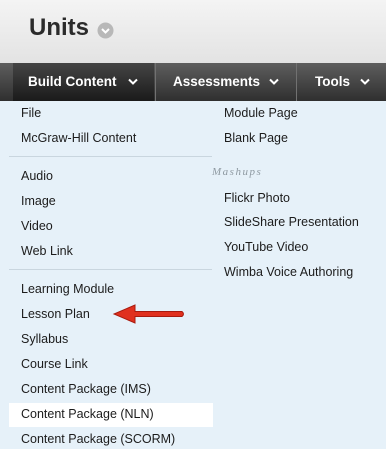 The image size is (386, 449). What do you see at coordinates (47, 251) in the screenshot?
I see `menu-item-web-link: Web Link` at bounding box center [47, 251].